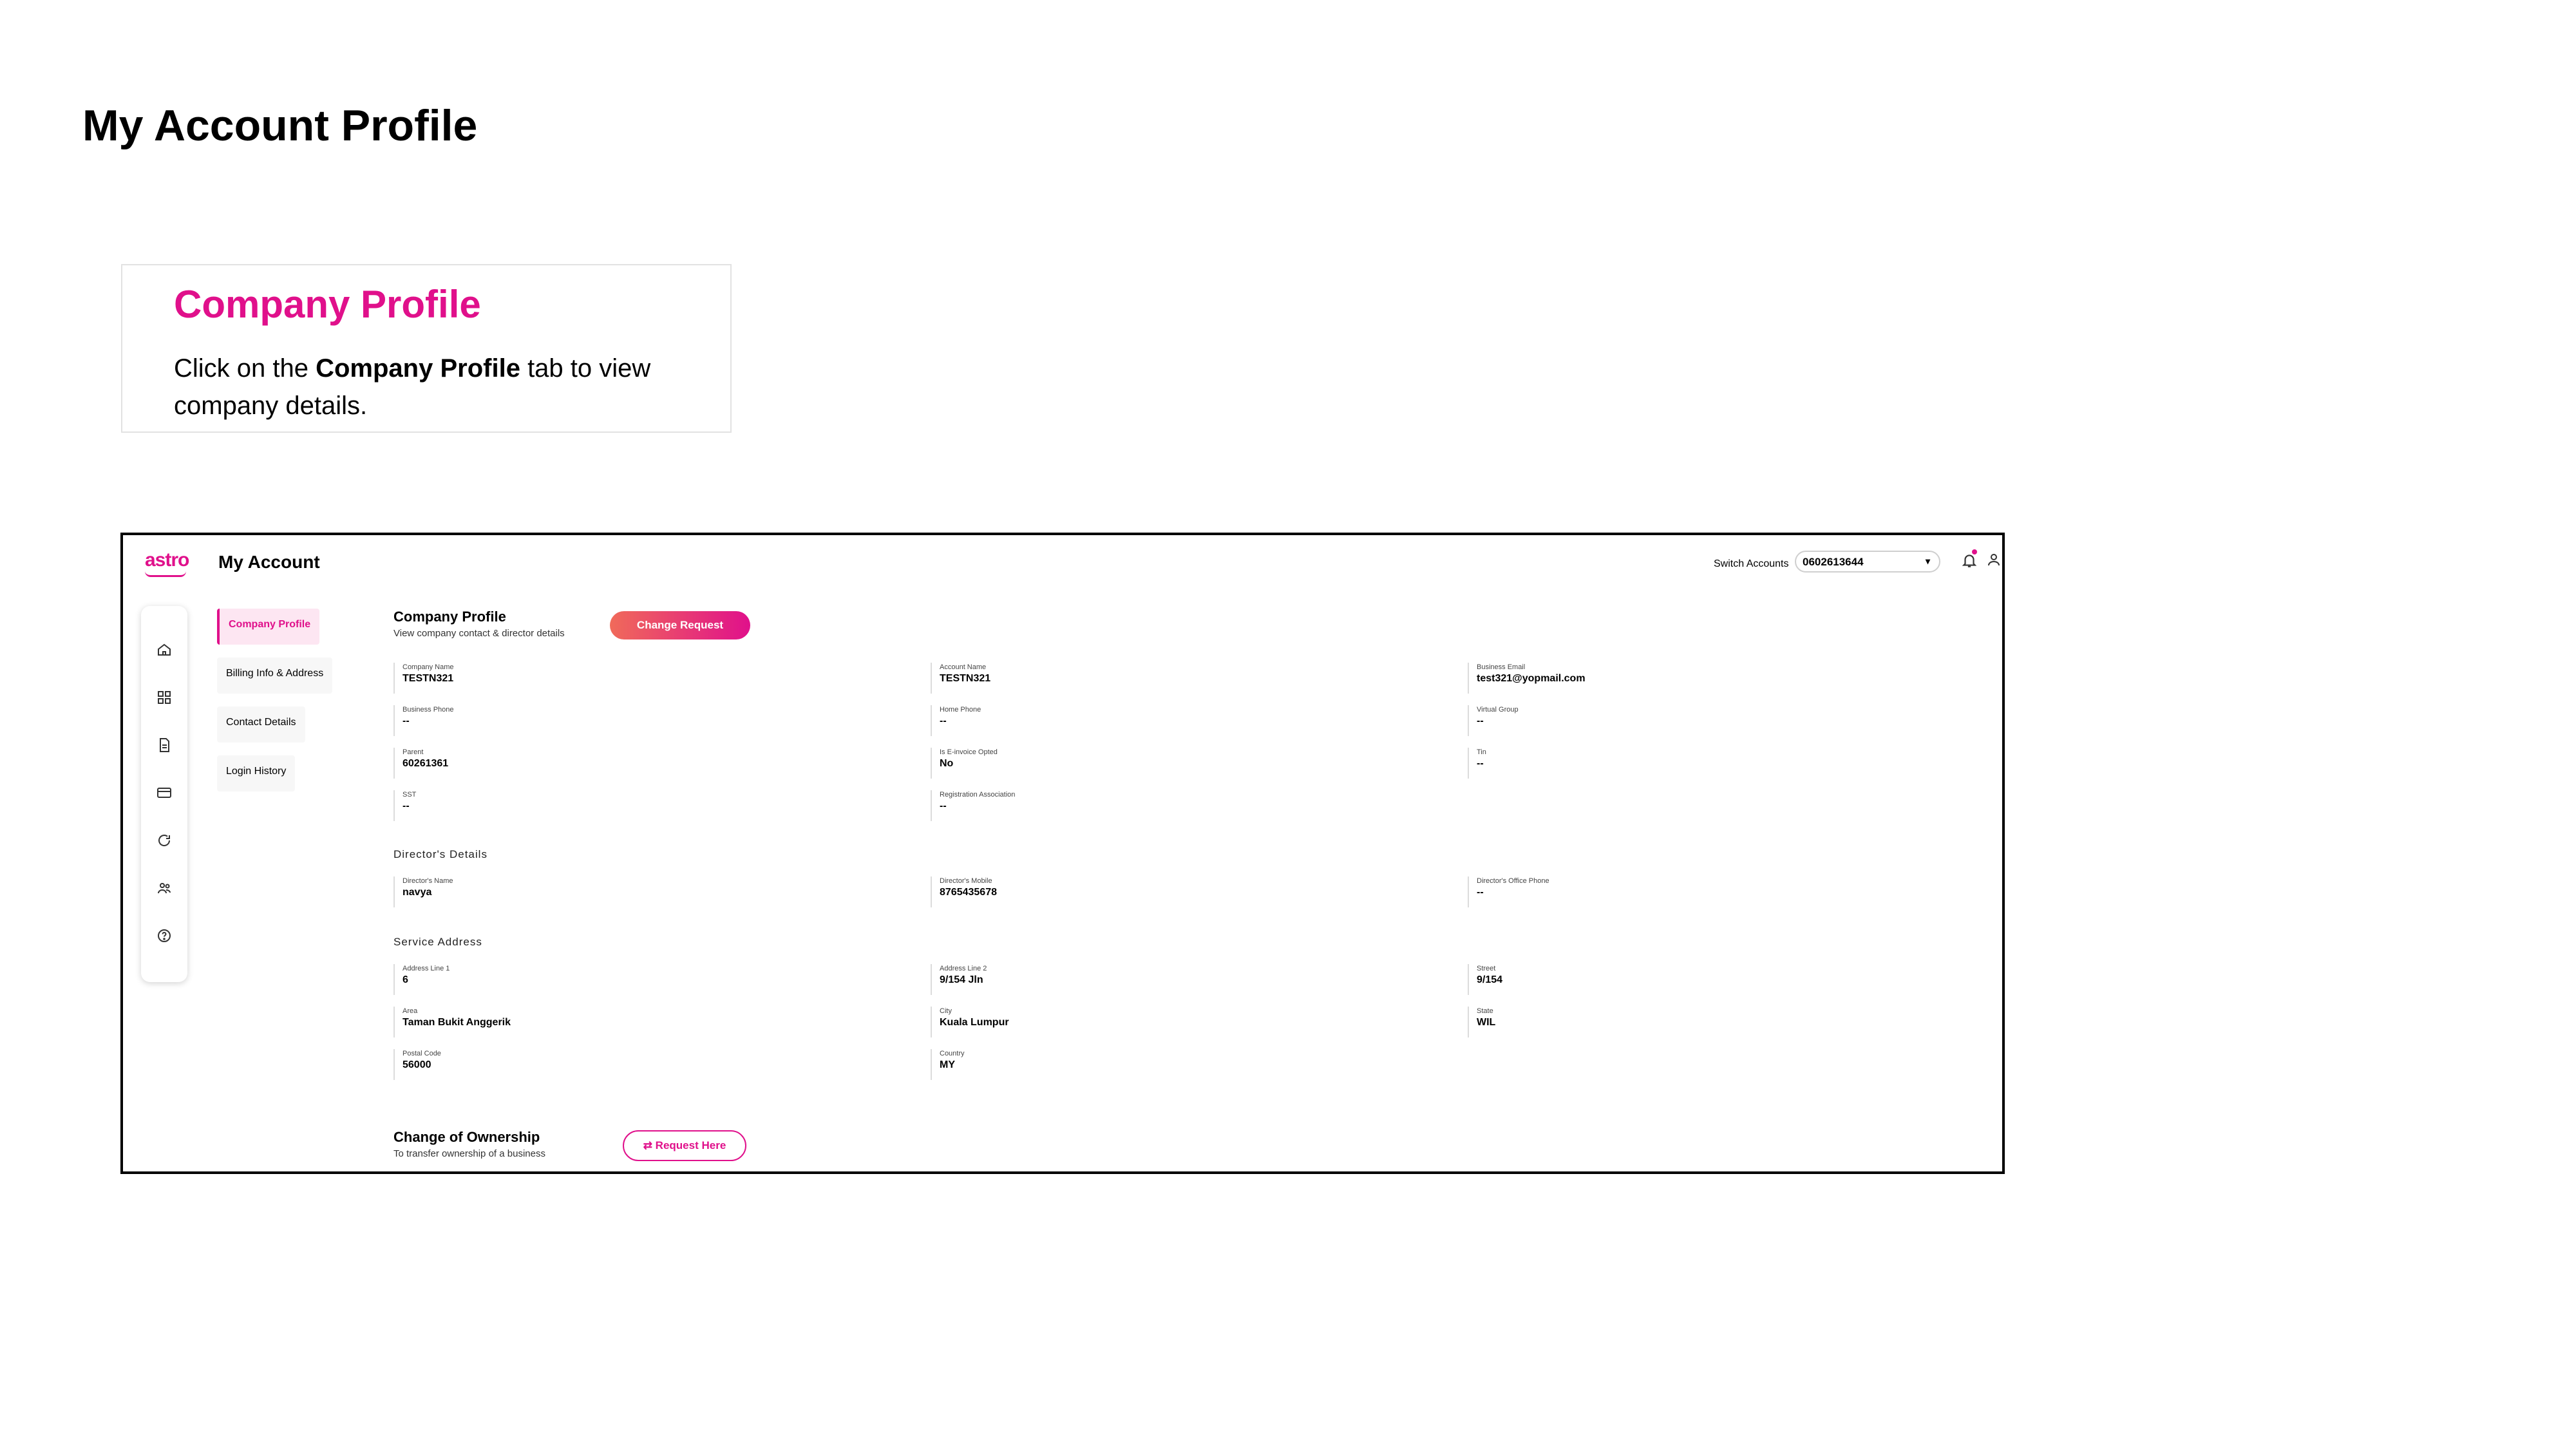  What do you see at coordinates (1969, 561) in the screenshot?
I see `bell-icon` at bounding box center [1969, 561].